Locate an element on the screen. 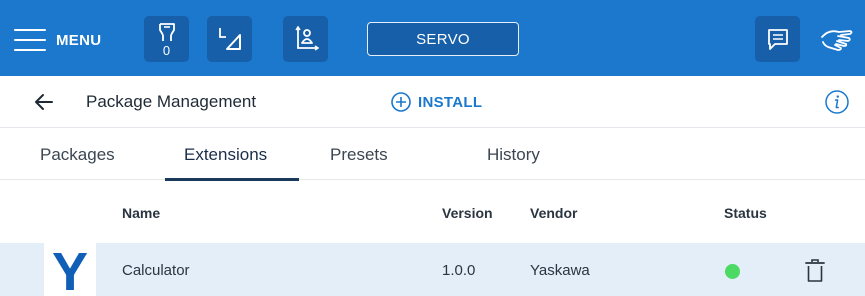  tool-selector-button: 0 is located at coordinates (166, 39).